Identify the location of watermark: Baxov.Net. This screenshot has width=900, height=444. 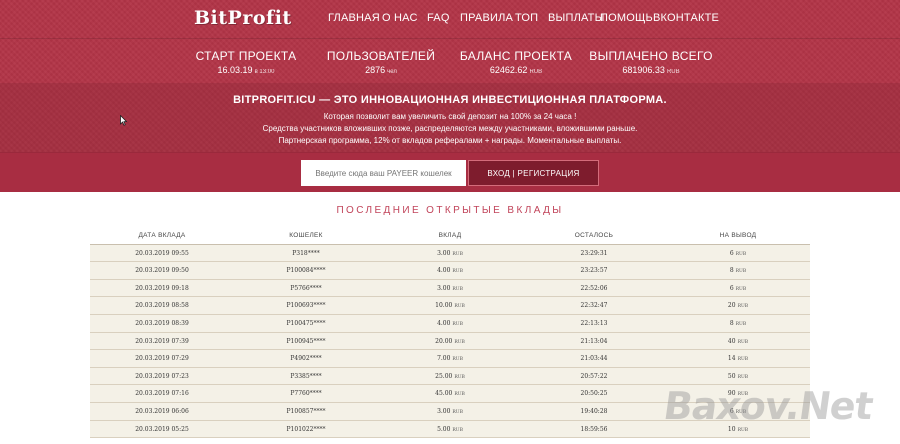
(768, 406).